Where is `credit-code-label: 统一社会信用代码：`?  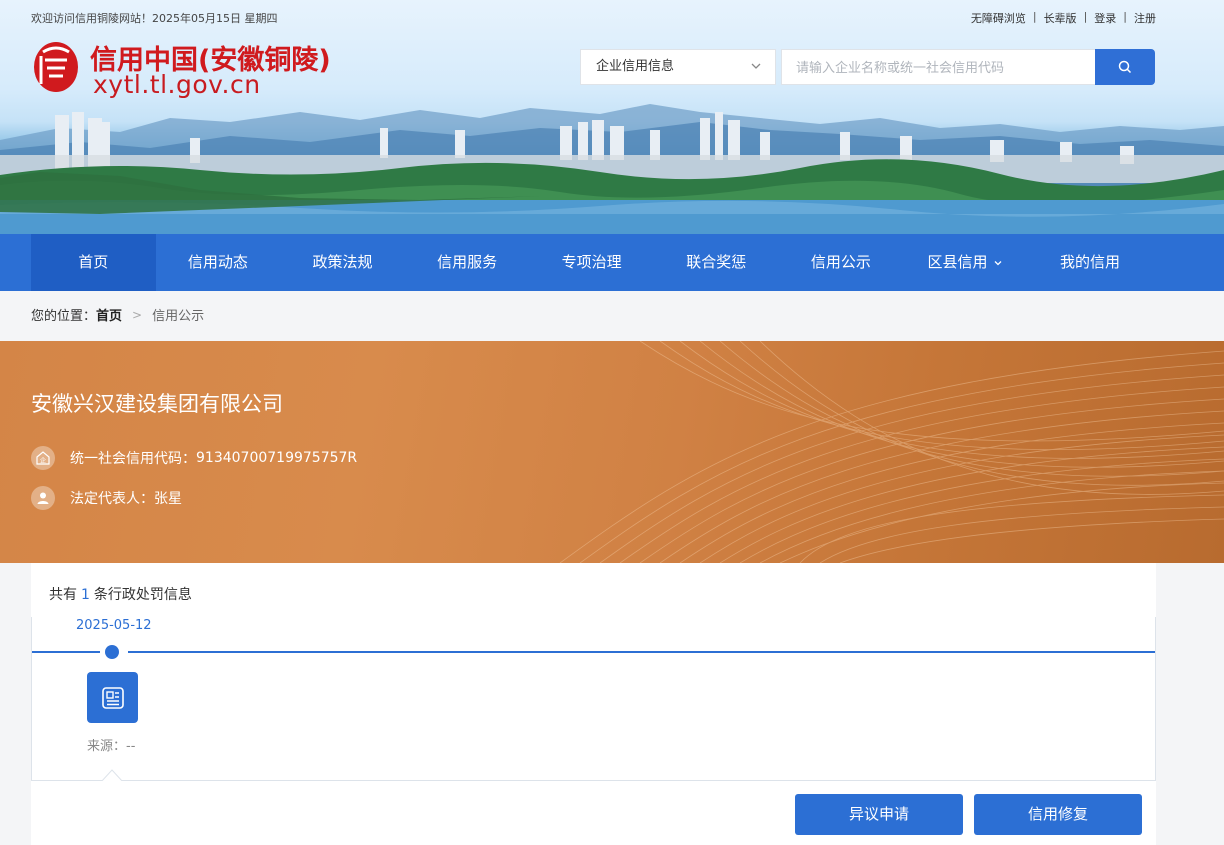 credit-code-label: 统一社会信用代码： is located at coordinates (133, 459).